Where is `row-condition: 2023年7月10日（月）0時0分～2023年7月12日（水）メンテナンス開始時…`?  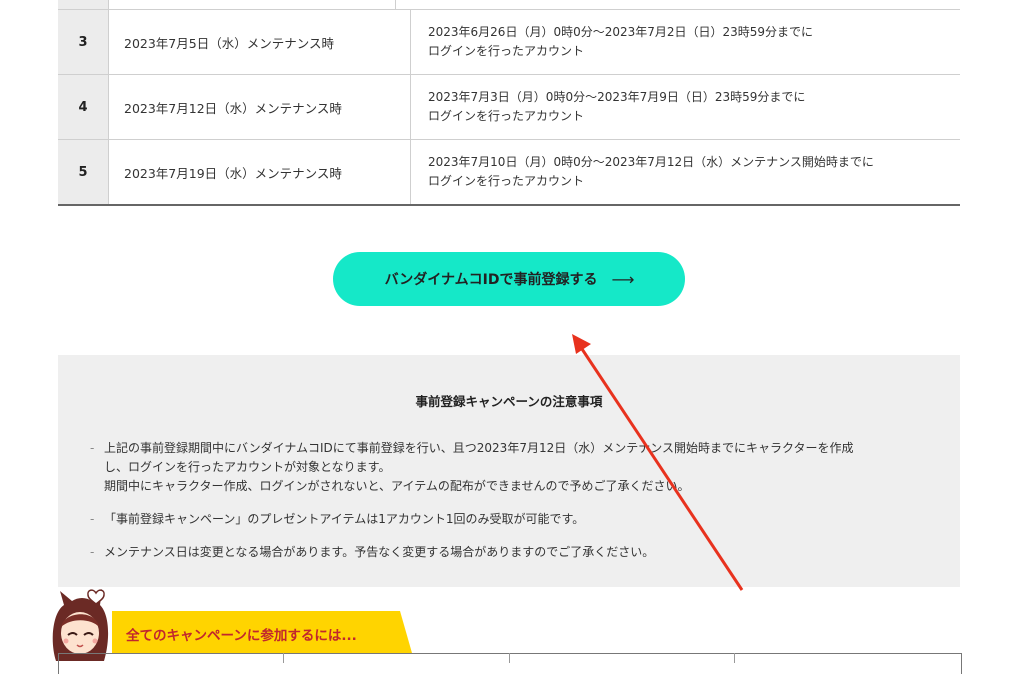 row-condition: 2023年7月10日（月）0時0分～2023年7月12日（水）メンテナンス開始時… is located at coordinates (685, 172).